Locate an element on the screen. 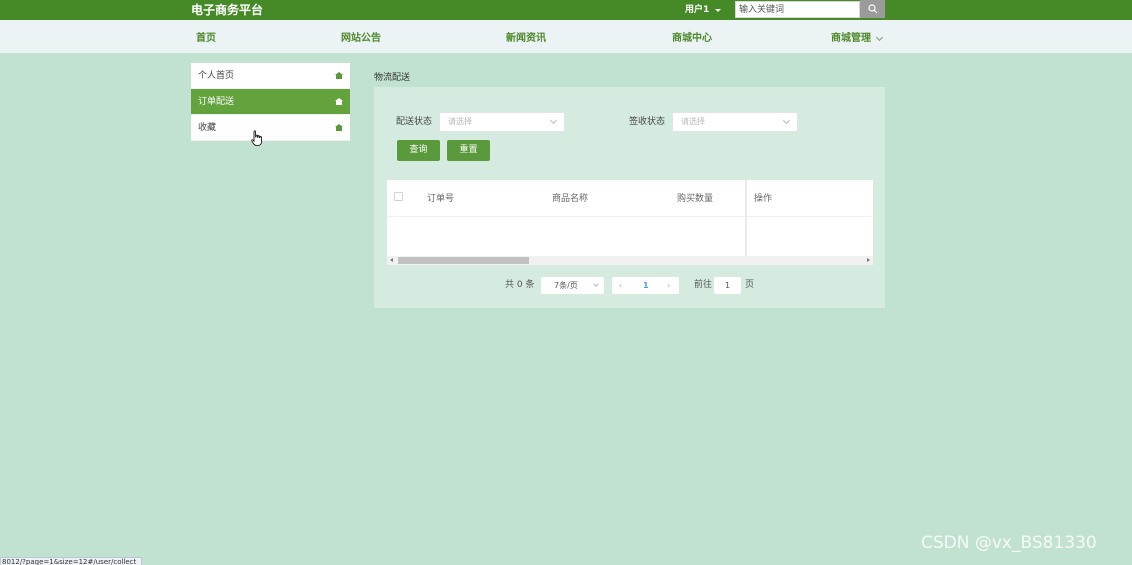 The height and width of the screenshot is (565, 1132). reset-button: 重置 is located at coordinates (468, 150).